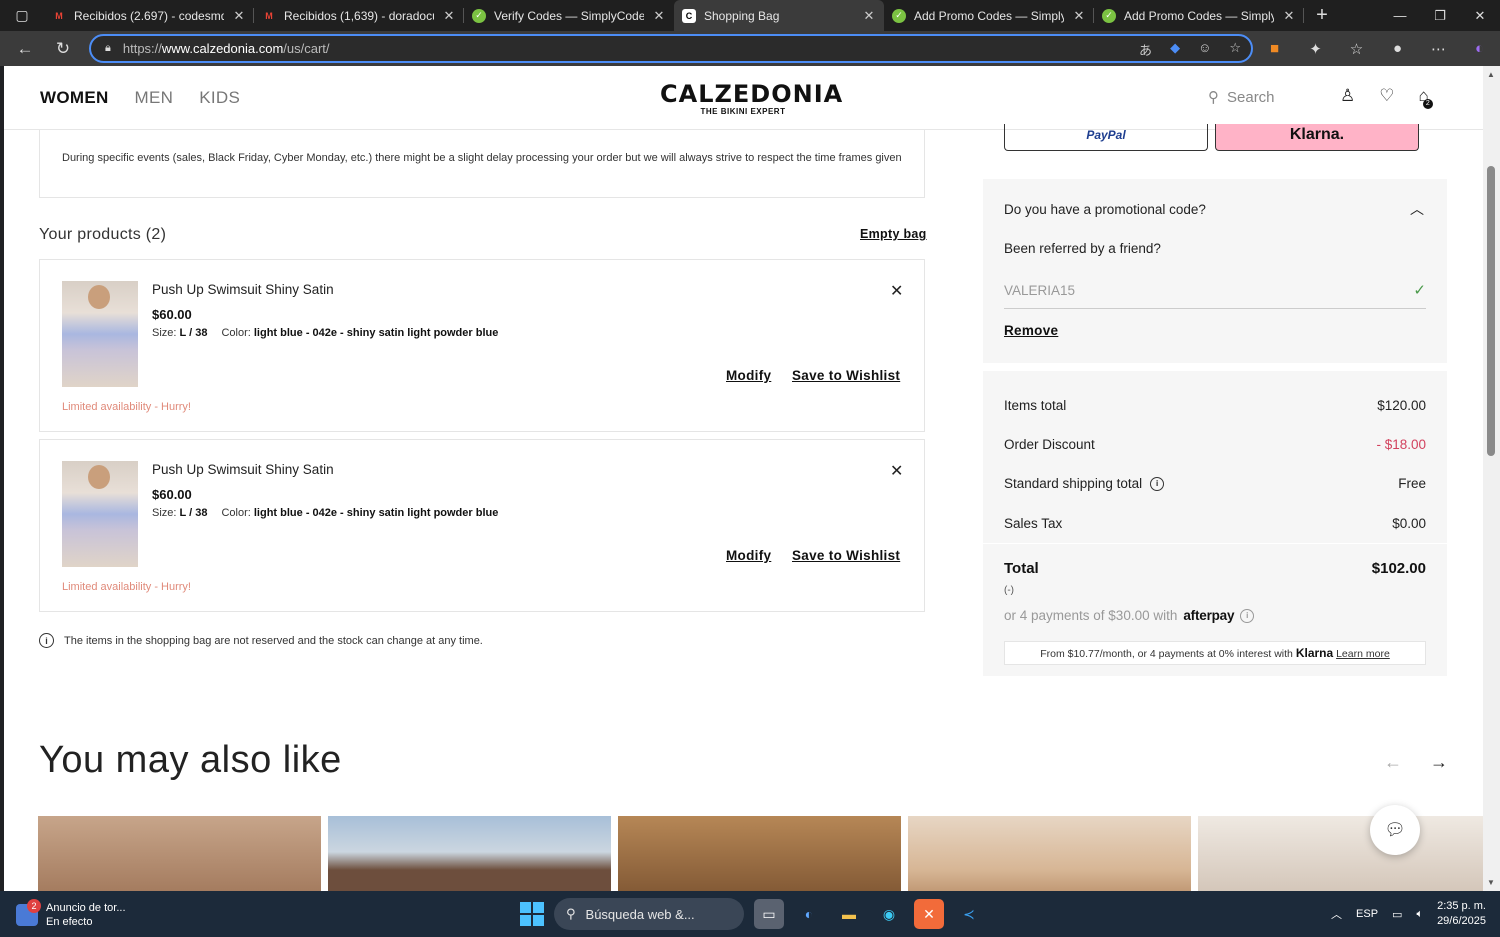 The height and width of the screenshot is (937, 1500). What do you see at coordinates (1479, 48) in the screenshot?
I see `copilot-icon: ◐` at bounding box center [1479, 48].